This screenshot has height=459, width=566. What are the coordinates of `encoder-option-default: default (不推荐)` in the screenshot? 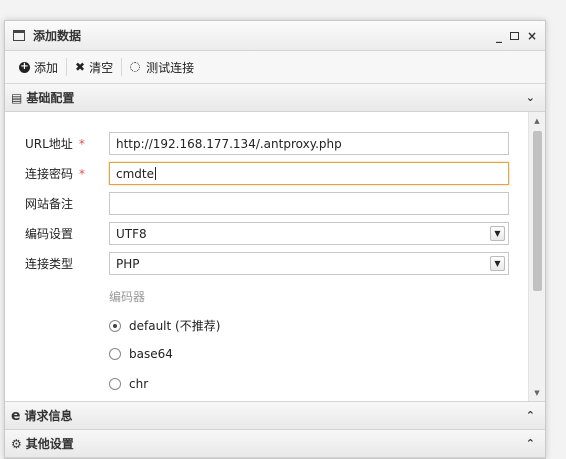 It's located at (164, 325).